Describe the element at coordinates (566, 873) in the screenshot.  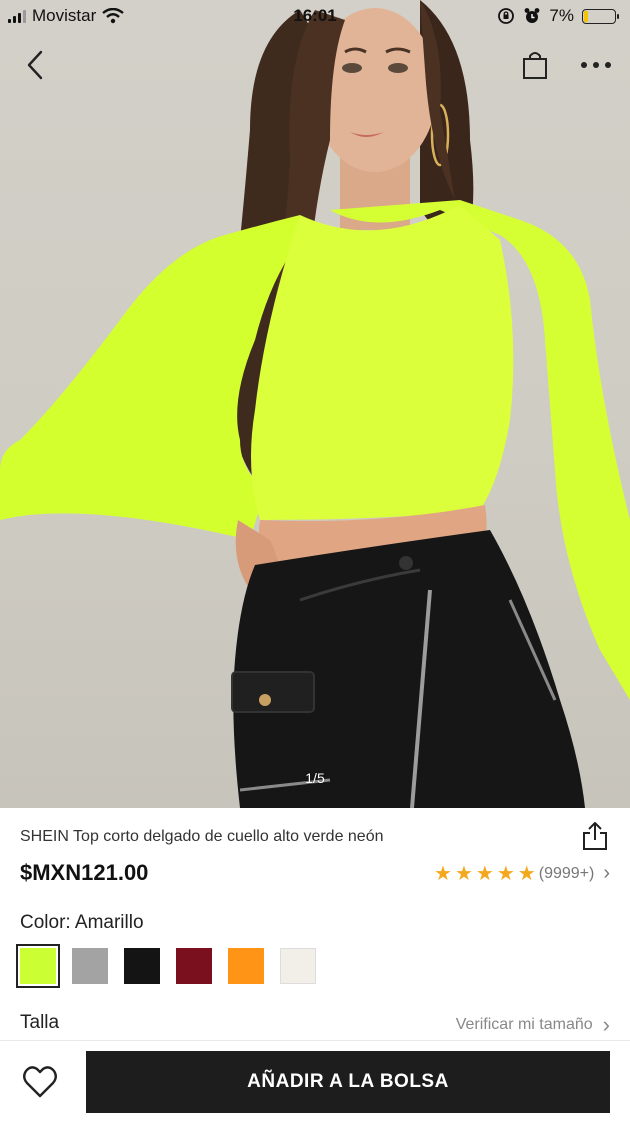
I see `rating-count: (9999+)` at that location.